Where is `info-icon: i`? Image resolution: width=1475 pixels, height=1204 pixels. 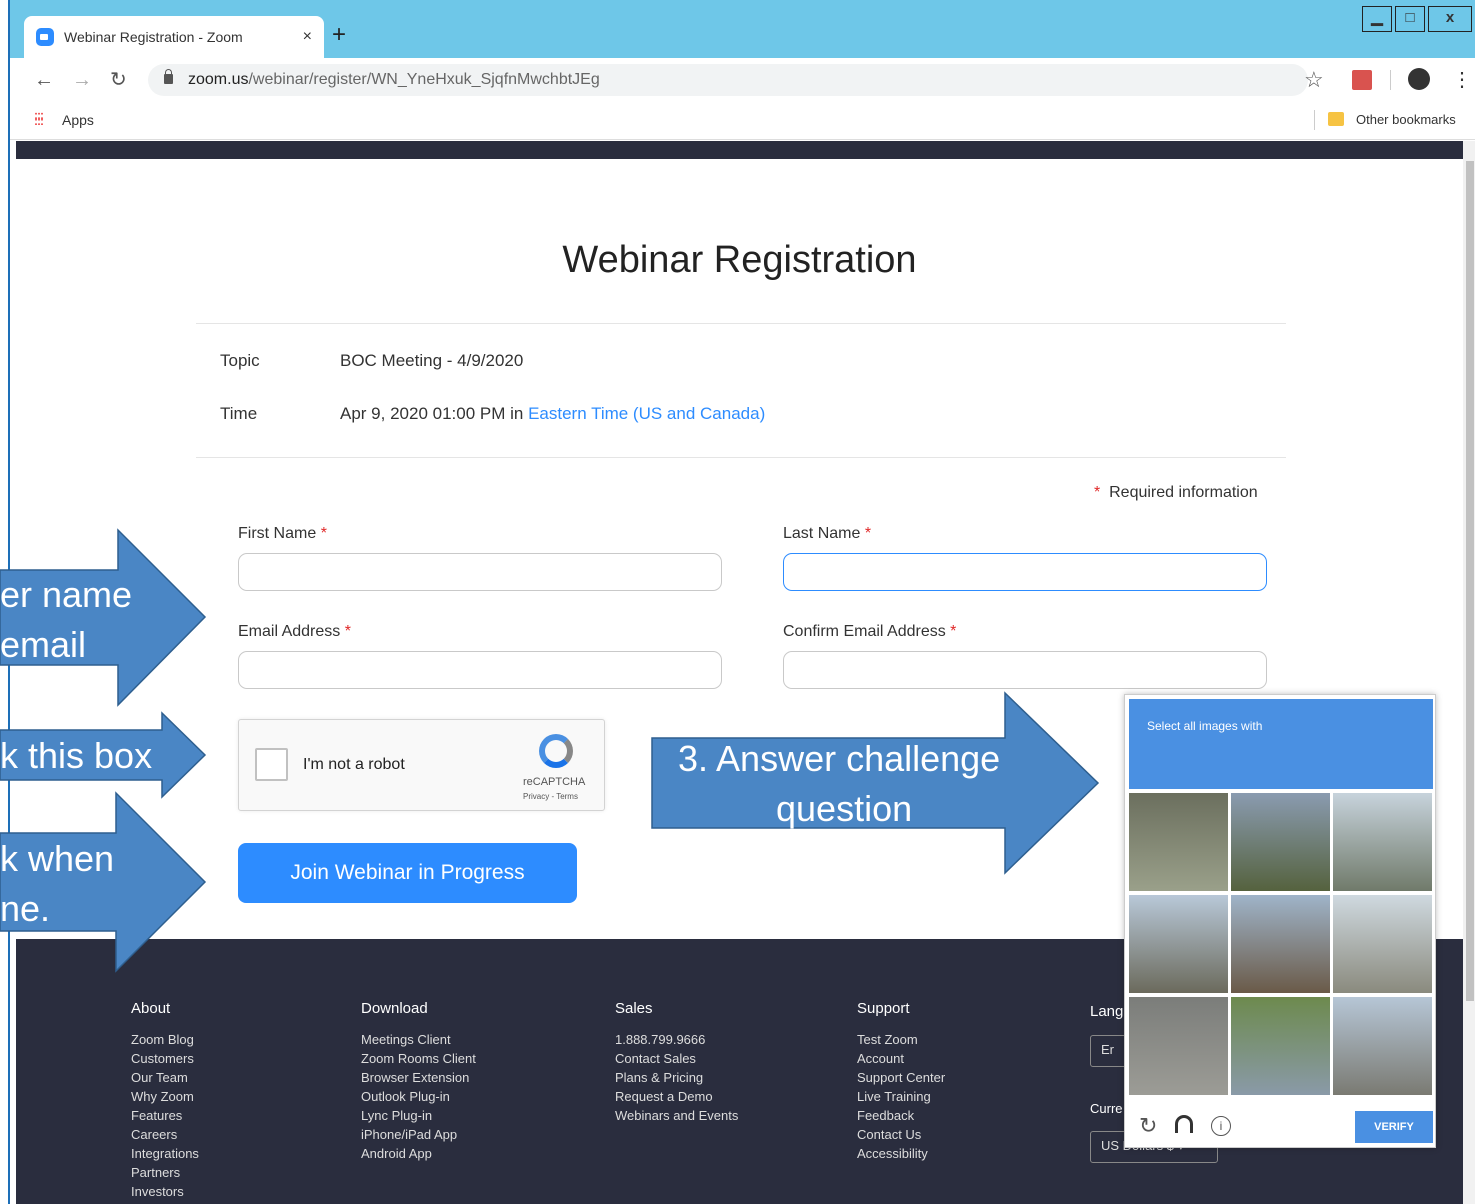
info-icon: i is located at coordinates (1221, 1126).